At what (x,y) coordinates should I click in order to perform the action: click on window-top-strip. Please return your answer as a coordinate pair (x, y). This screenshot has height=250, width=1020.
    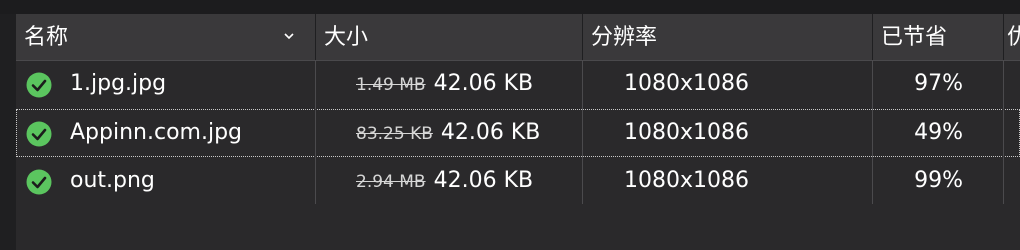
    Looking at the image, I should click on (510, 7).